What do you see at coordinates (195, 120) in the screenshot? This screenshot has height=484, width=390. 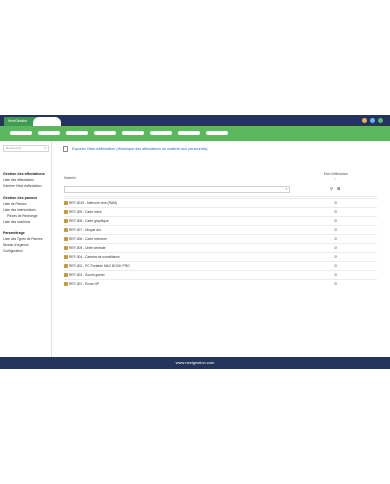 I see `title-bar: NextGestion` at bounding box center [195, 120].